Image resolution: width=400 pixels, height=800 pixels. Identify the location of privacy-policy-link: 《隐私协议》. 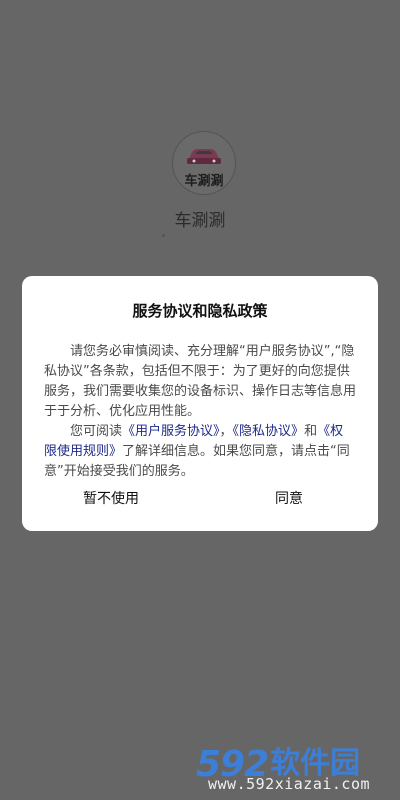
(269, 431).